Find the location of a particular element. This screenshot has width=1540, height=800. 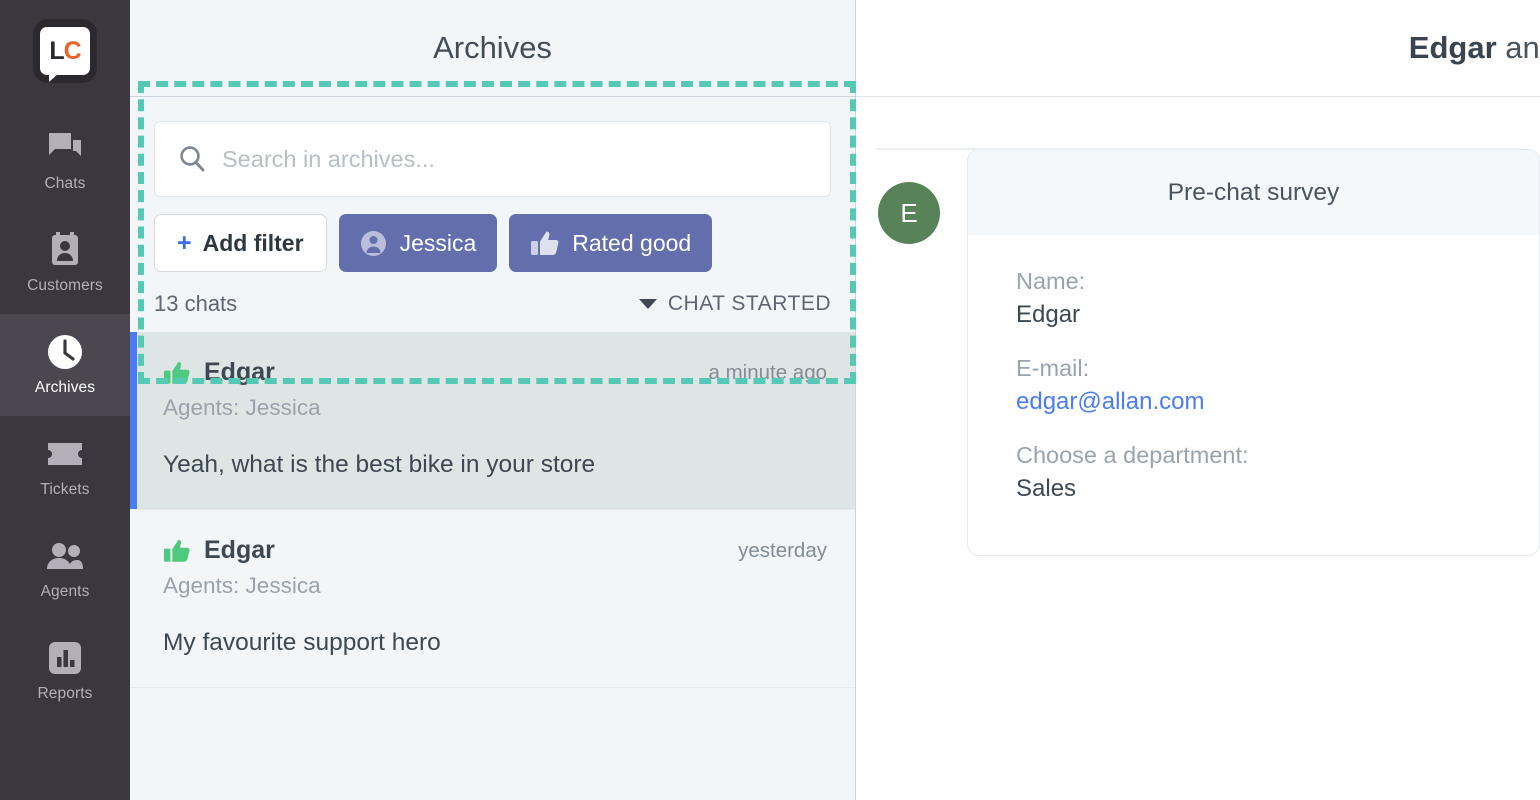

caret-down-icon is located at coordinates (647, 304).